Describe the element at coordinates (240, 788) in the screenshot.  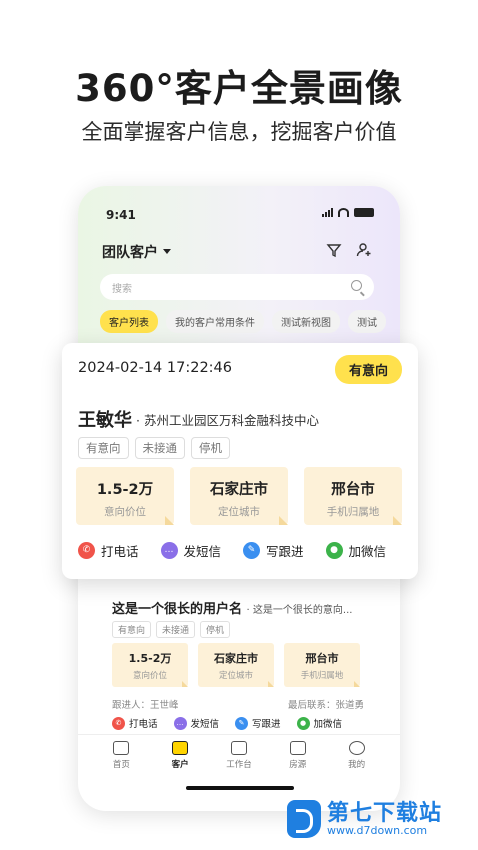
I see `home-indicator` at that location.